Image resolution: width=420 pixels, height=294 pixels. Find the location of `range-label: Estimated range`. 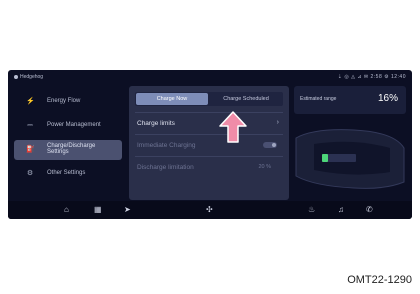

range-label: Estimated range is located at coordinates (318, 99).